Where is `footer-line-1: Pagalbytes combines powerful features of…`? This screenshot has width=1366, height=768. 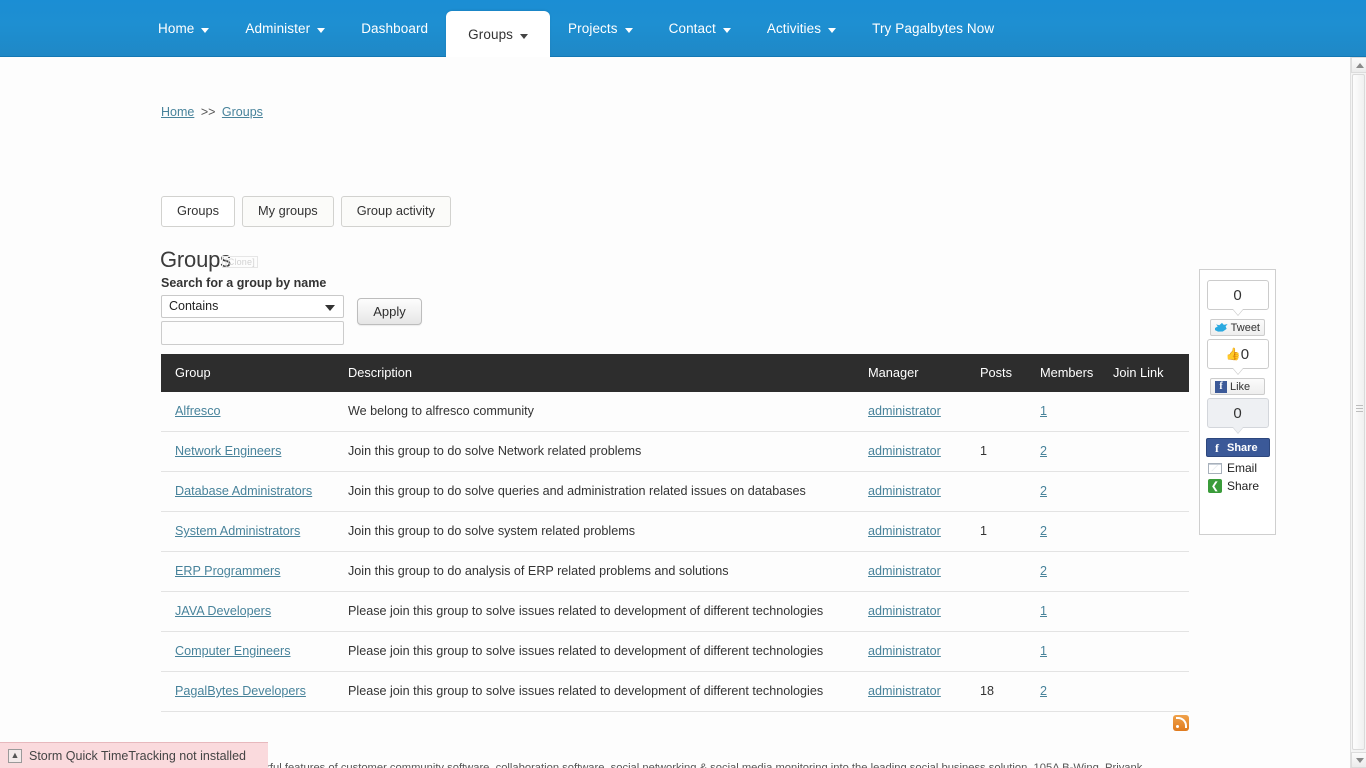 footer-line-1: Pagalbytes combines powerful features of… is located at coordinates (636, 765).